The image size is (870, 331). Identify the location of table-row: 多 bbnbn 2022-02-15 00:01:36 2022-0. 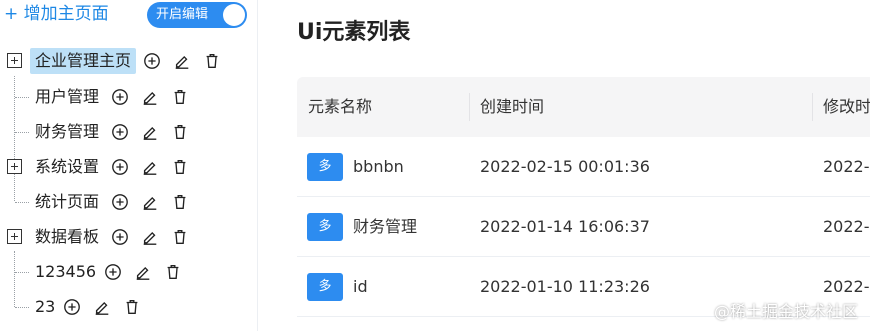
(583, 167).